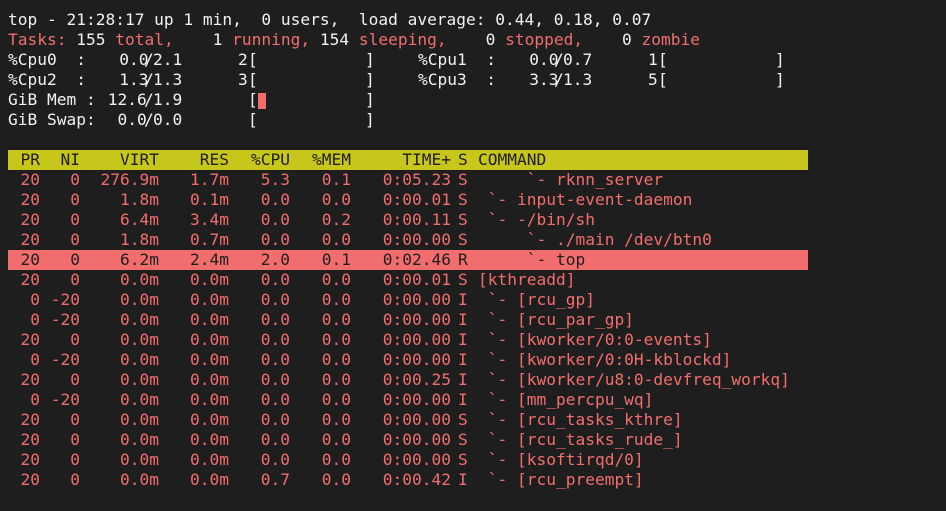 This screenshot has width=946, height=511. What do you see at coordinates (198, 160) in the screenshot?
I see `col-res: RES` at bounding box center [198, 160].